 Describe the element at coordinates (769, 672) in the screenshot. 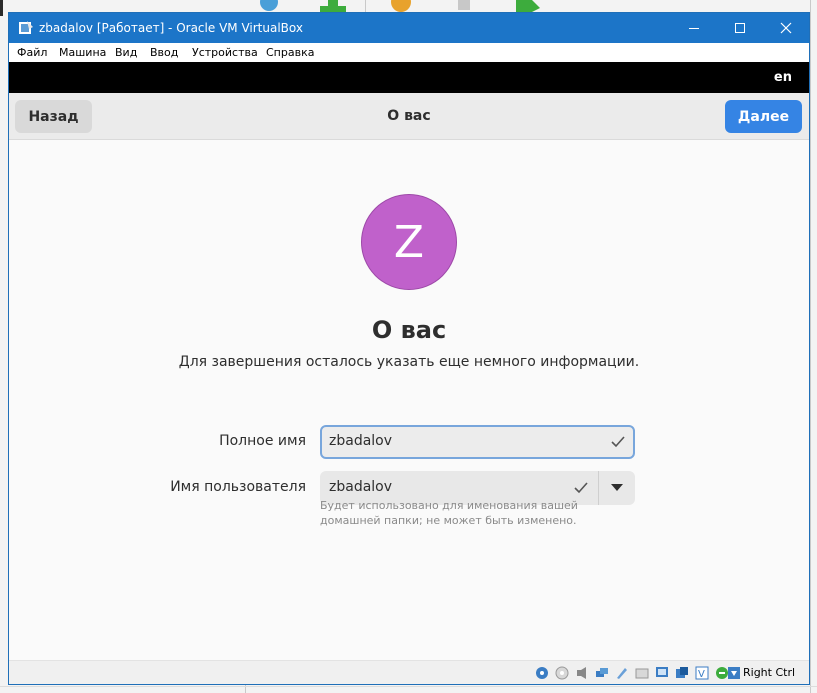

I see `host-key-label: Right Ctrl` at that location.